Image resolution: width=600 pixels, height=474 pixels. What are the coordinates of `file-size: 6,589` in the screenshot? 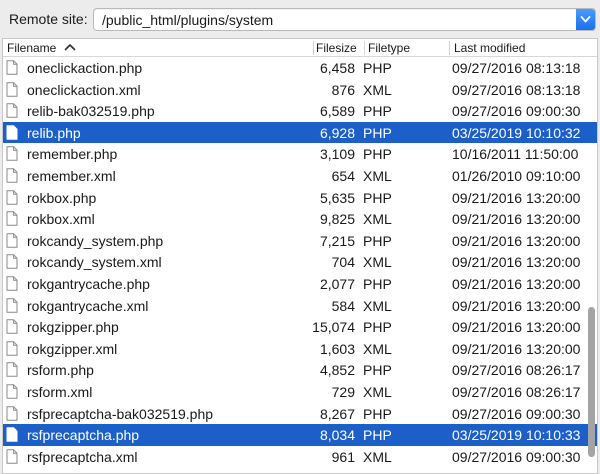 It's located at (337, 111).